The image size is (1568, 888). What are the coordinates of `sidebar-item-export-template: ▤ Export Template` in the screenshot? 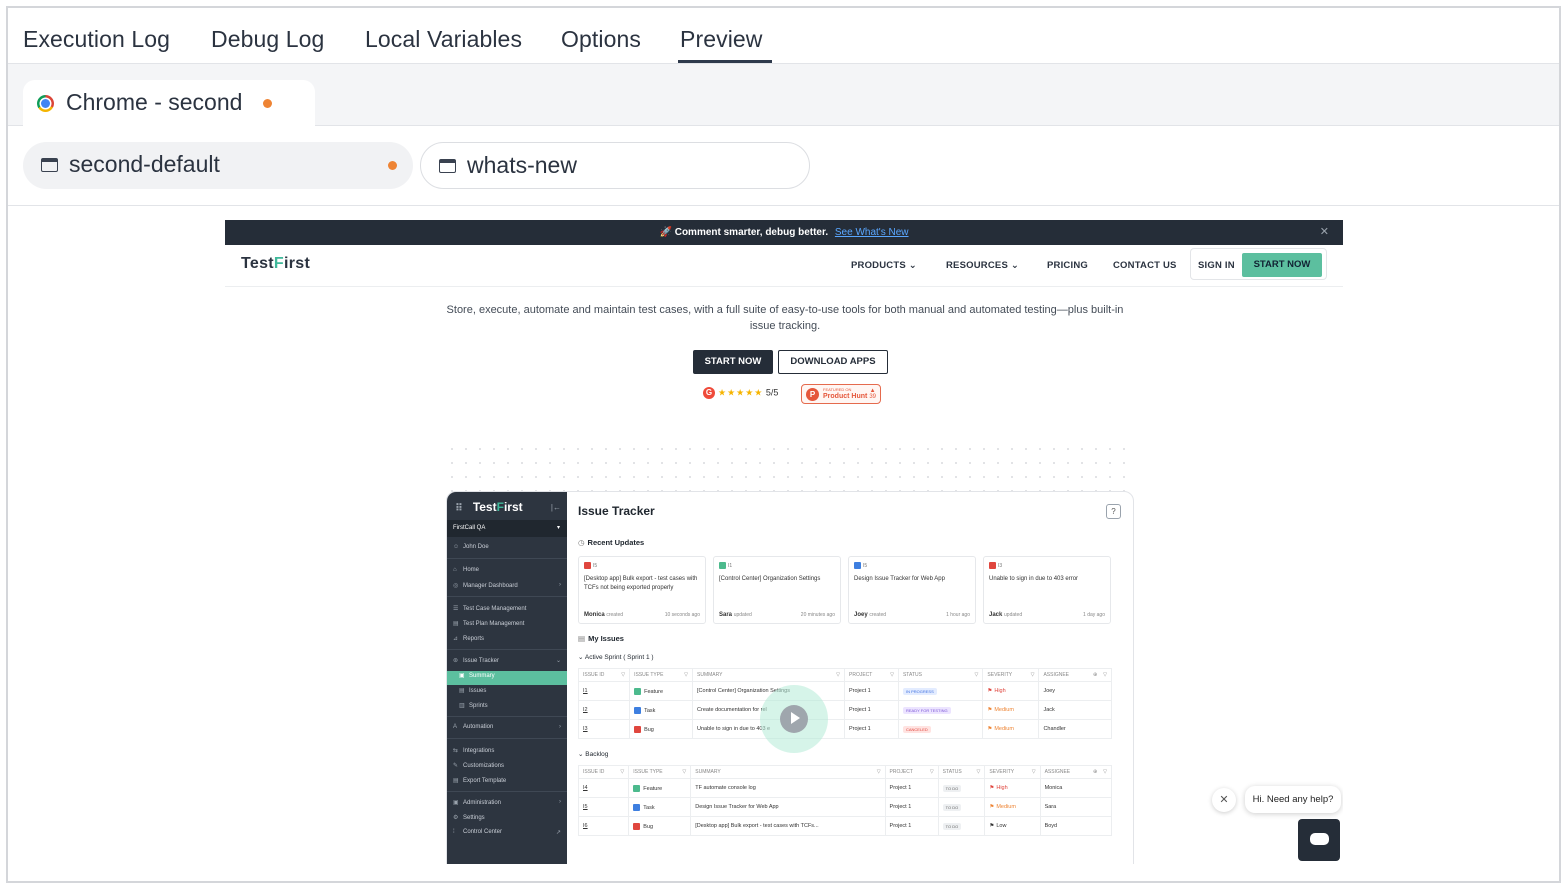 It's located at (479, 780).